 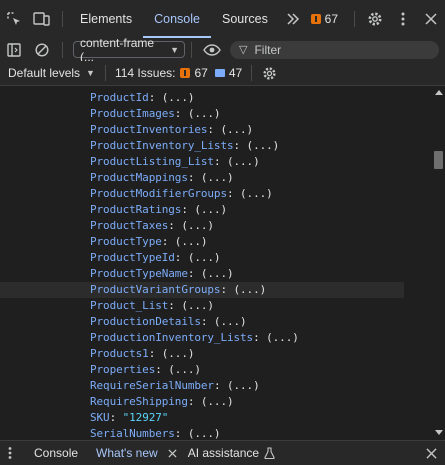 What do you see at coordinates (139, 177) in the screenshot?
I see `property-key: ProductMappings` at bounding box center [139, 177].